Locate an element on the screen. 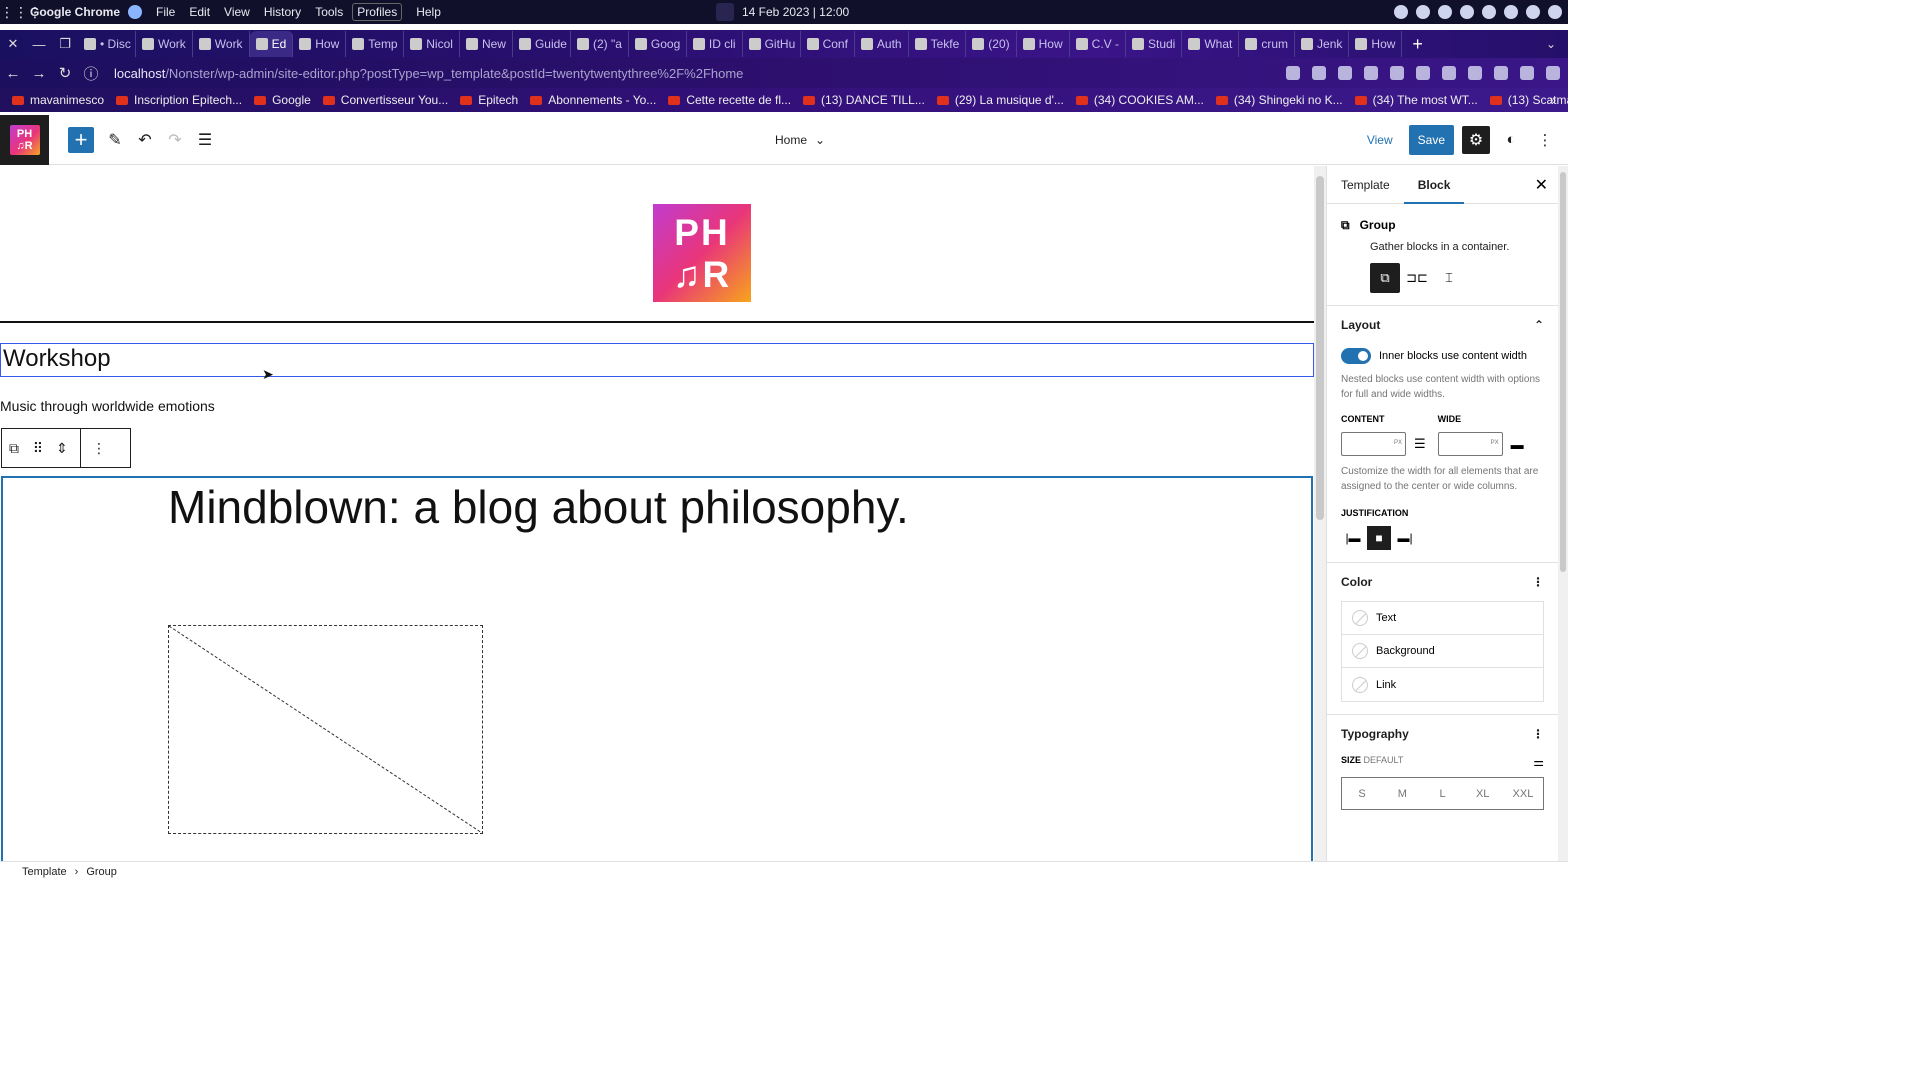 This screenshot has height=1080, width=1920. reload-icon: ↻ is located at coordinates (65, 73).